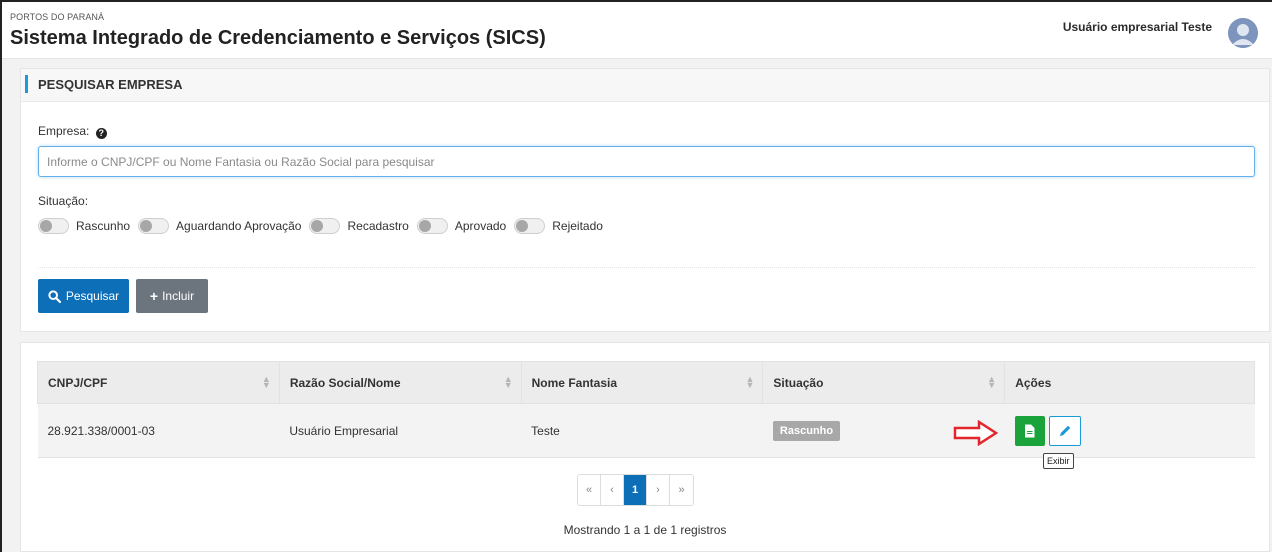  I want to click on help-icon: ?, so click(101, 133).